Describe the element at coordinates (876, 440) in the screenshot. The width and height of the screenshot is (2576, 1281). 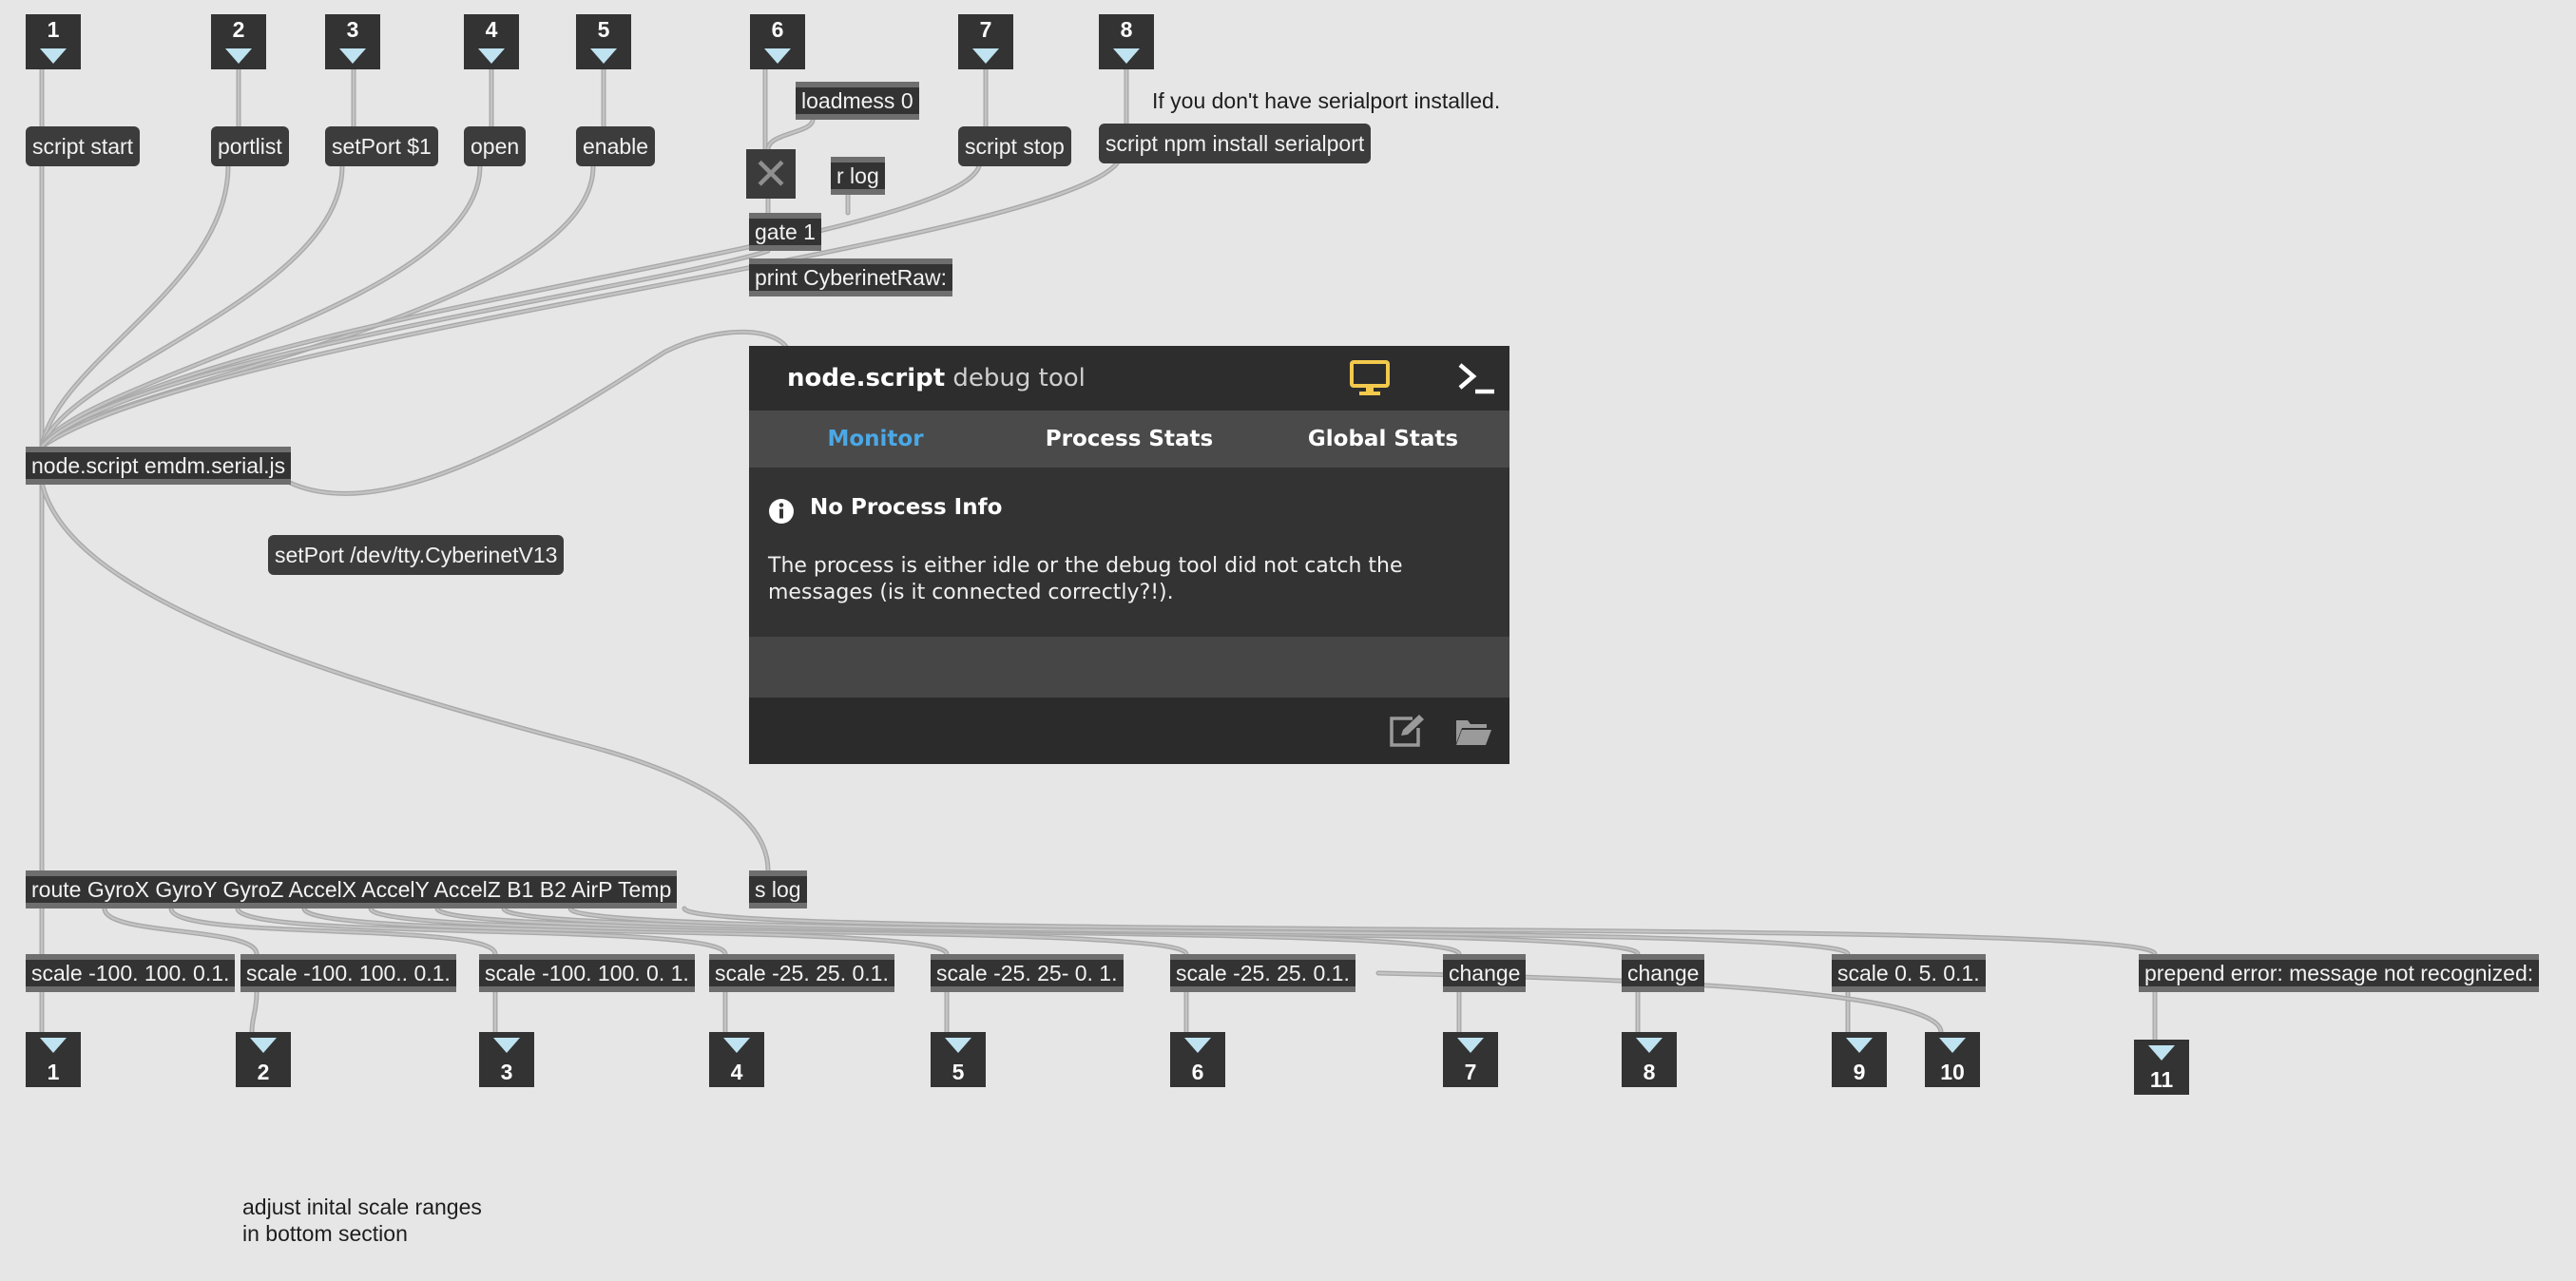
I see `tab-monitor: Monitor` at that location.